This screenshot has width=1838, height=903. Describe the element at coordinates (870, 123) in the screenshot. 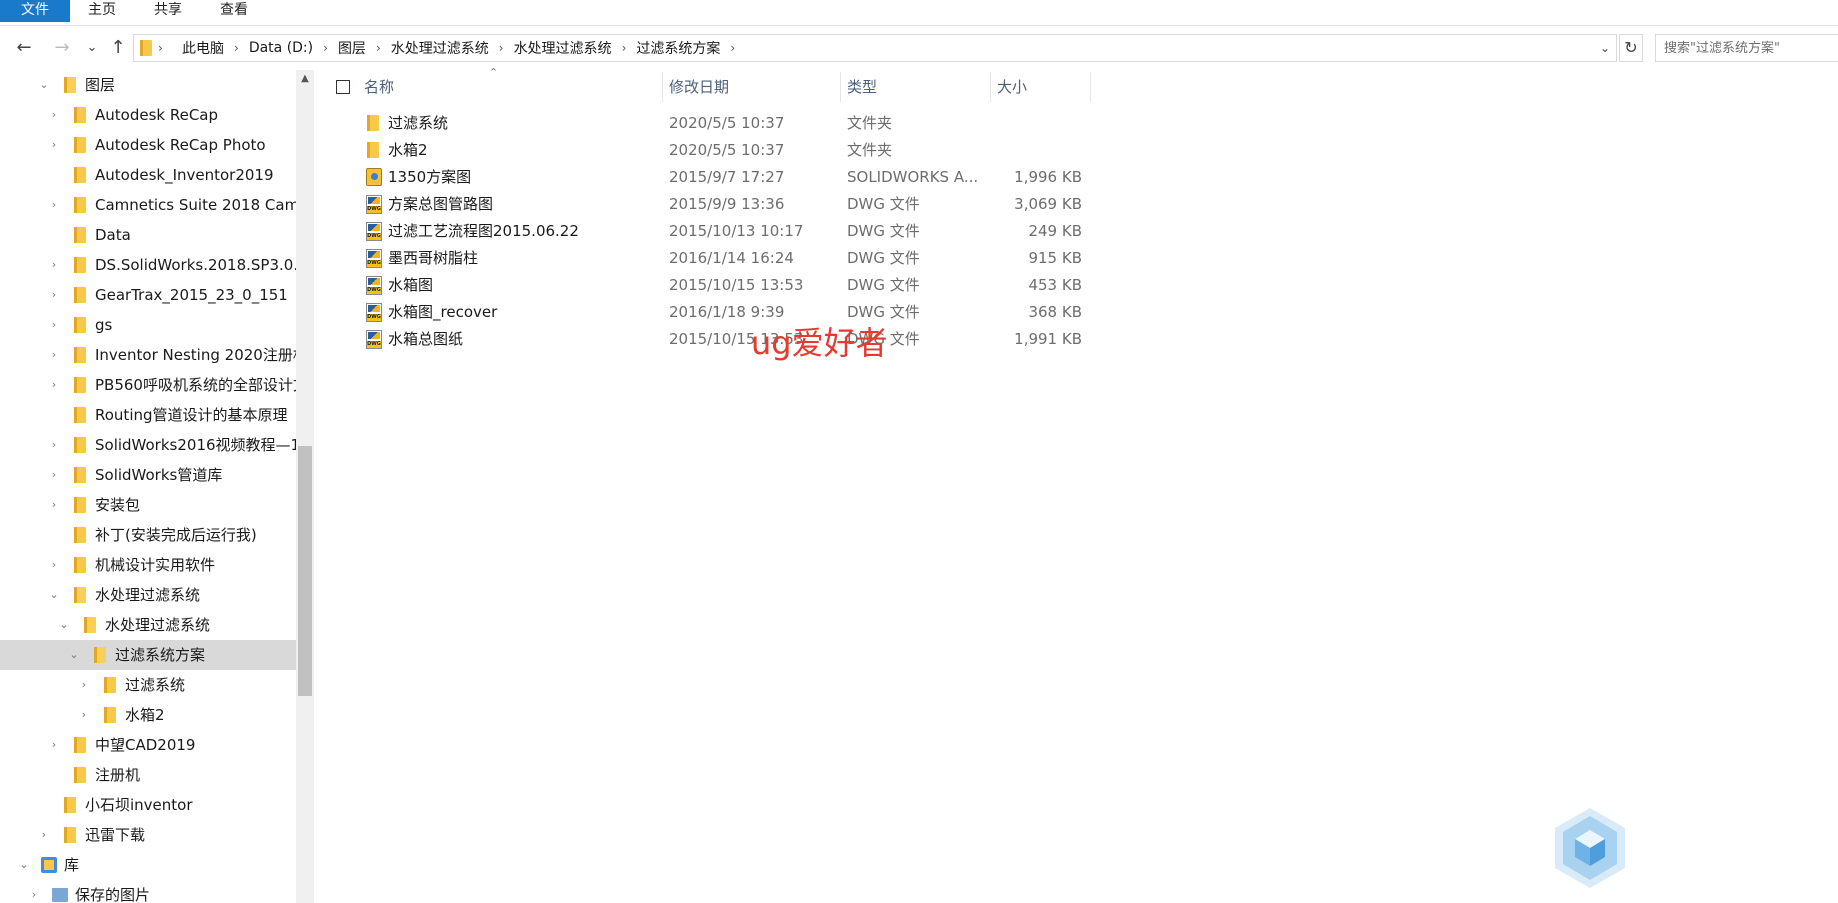

I see `file-type: 文件夹` at that location.